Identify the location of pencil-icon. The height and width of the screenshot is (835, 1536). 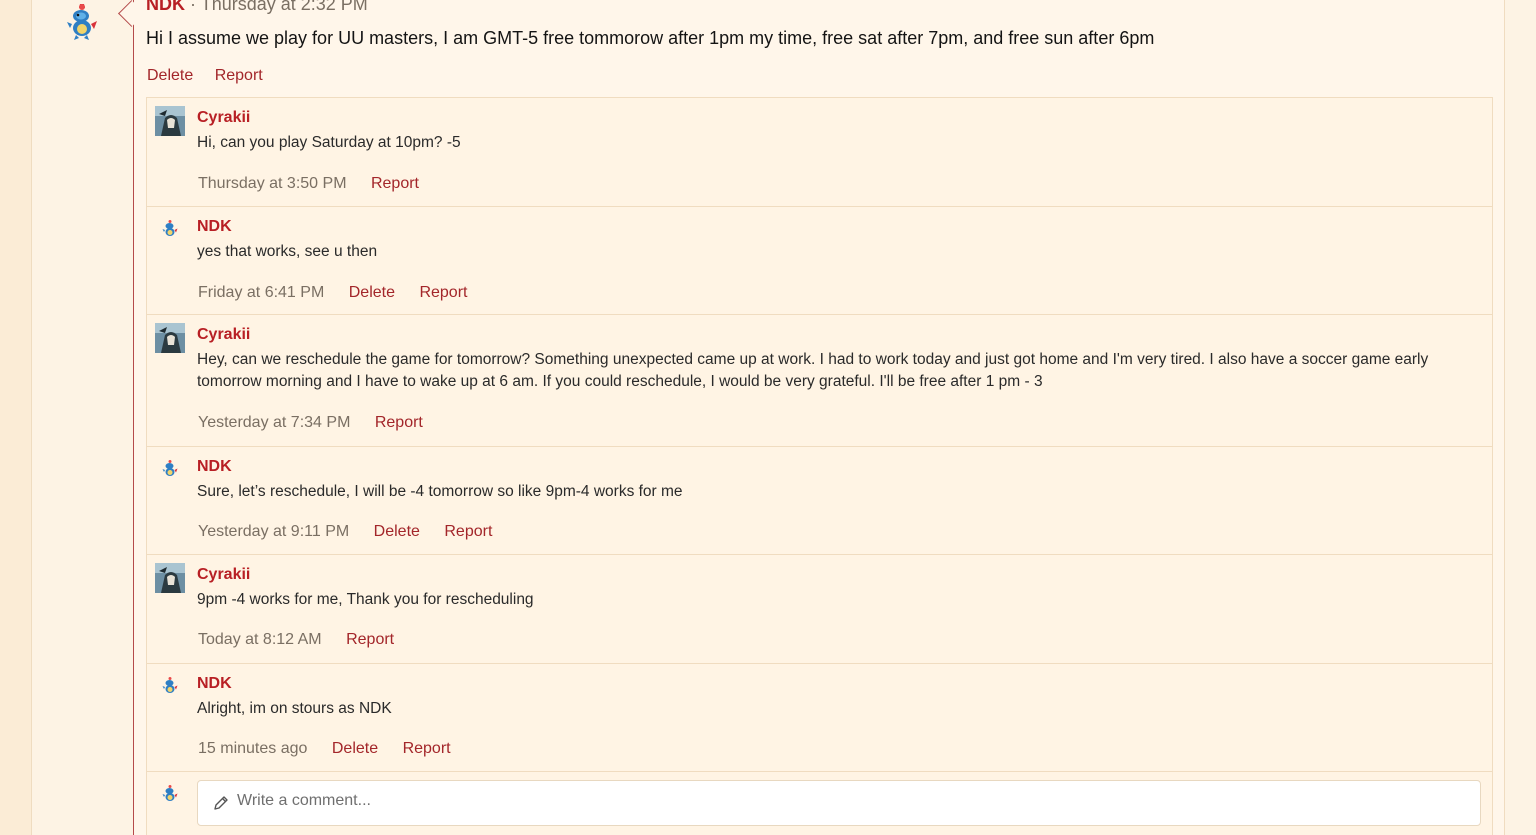
(221, 803).